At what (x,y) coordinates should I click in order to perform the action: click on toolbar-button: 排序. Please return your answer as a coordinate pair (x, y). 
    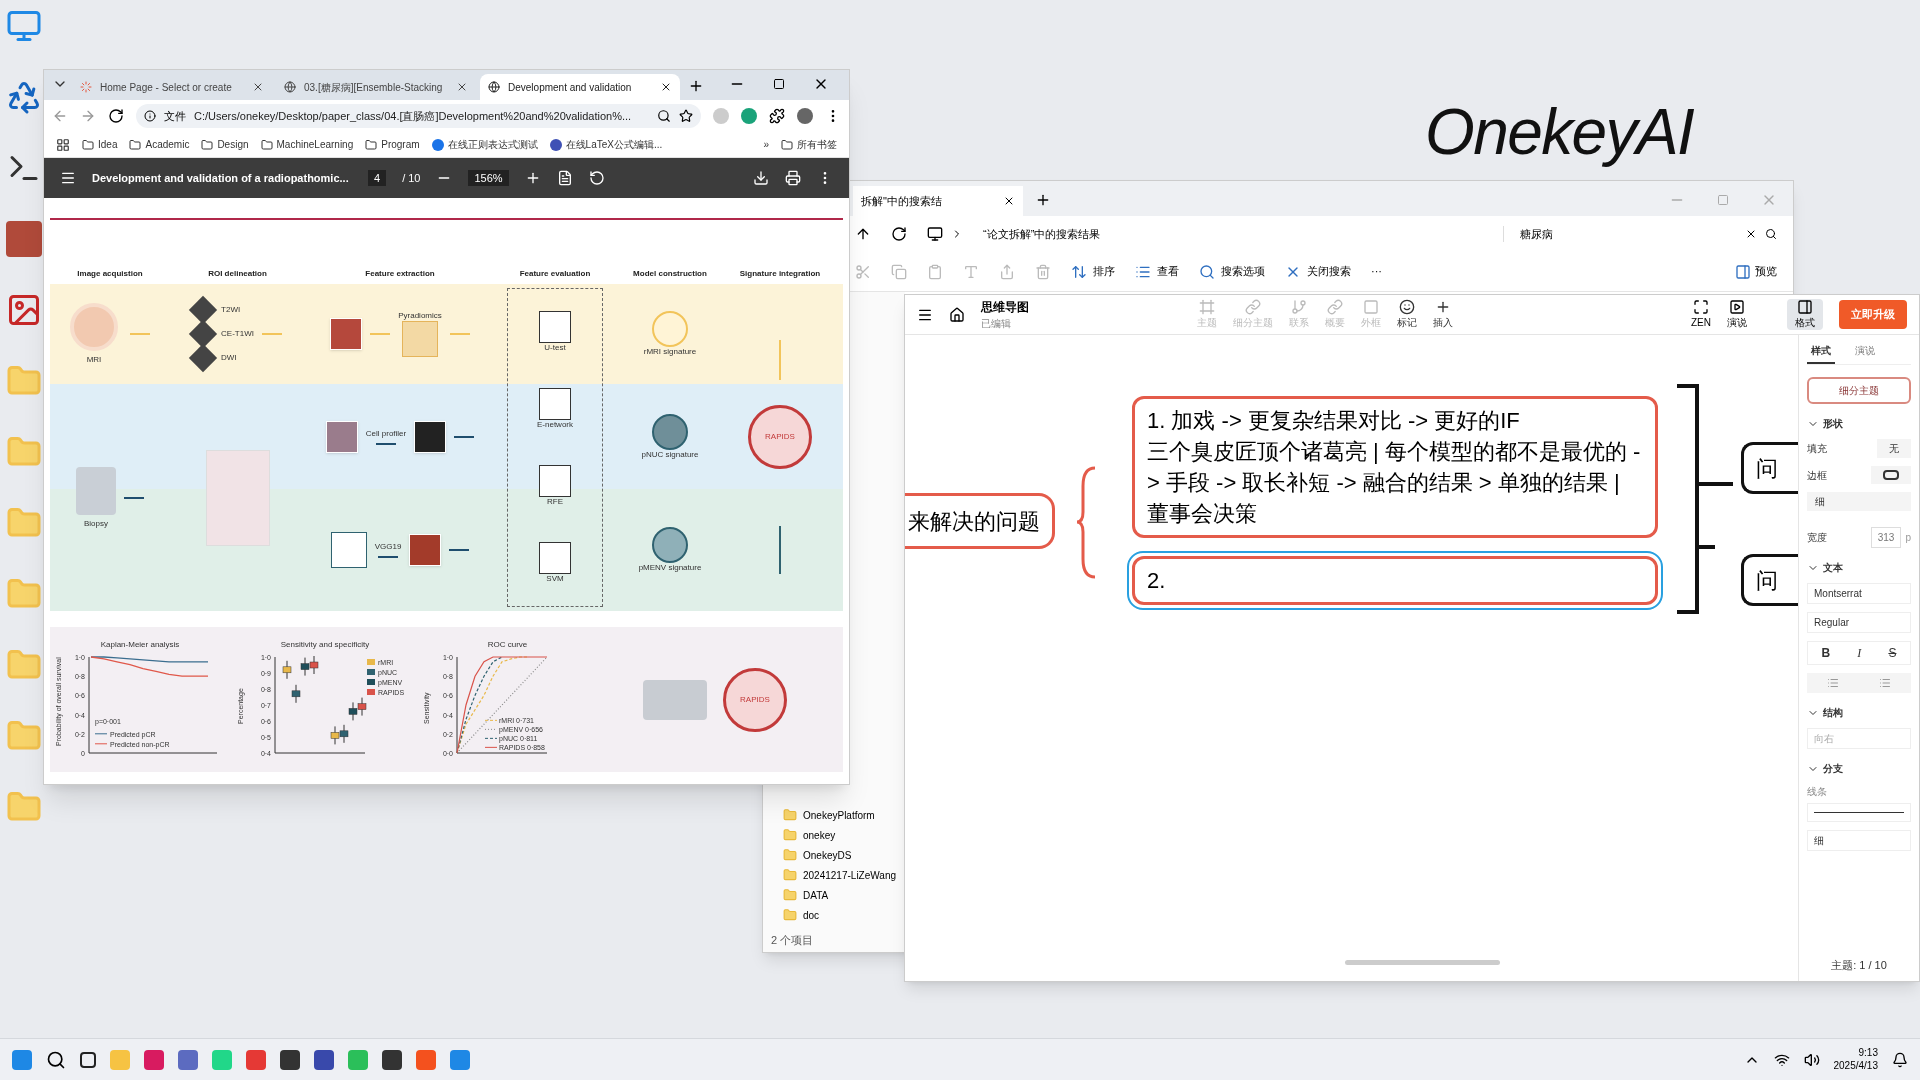
    Looking at the image, I should click on (1093, 271).